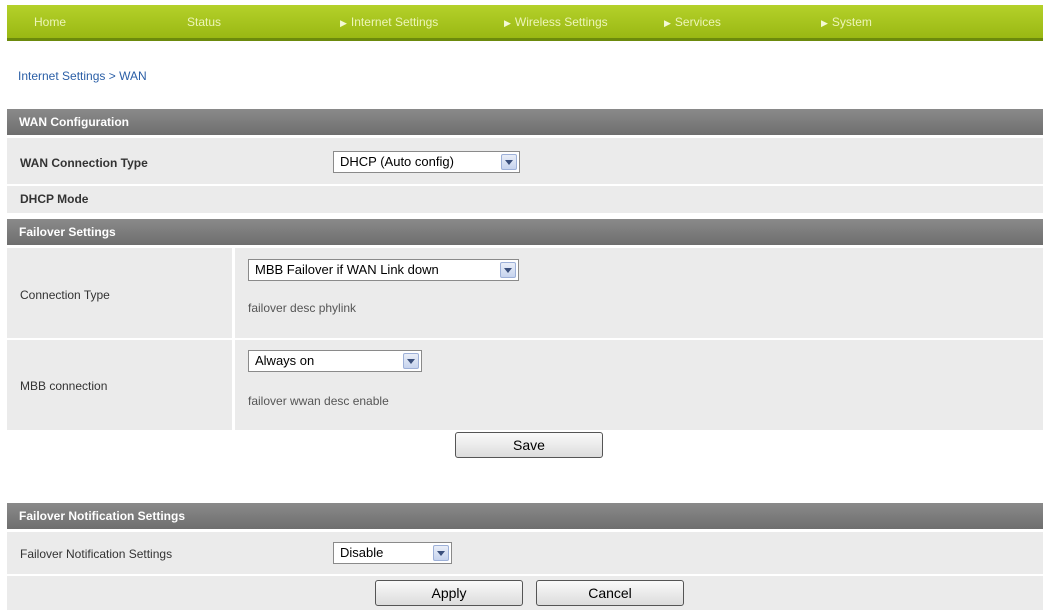 This screenshot has width=1043, height=610. Describe the element at coordinates (335, 361) in the screenshot. I see `mbb-connection-select: Always on` at that location.